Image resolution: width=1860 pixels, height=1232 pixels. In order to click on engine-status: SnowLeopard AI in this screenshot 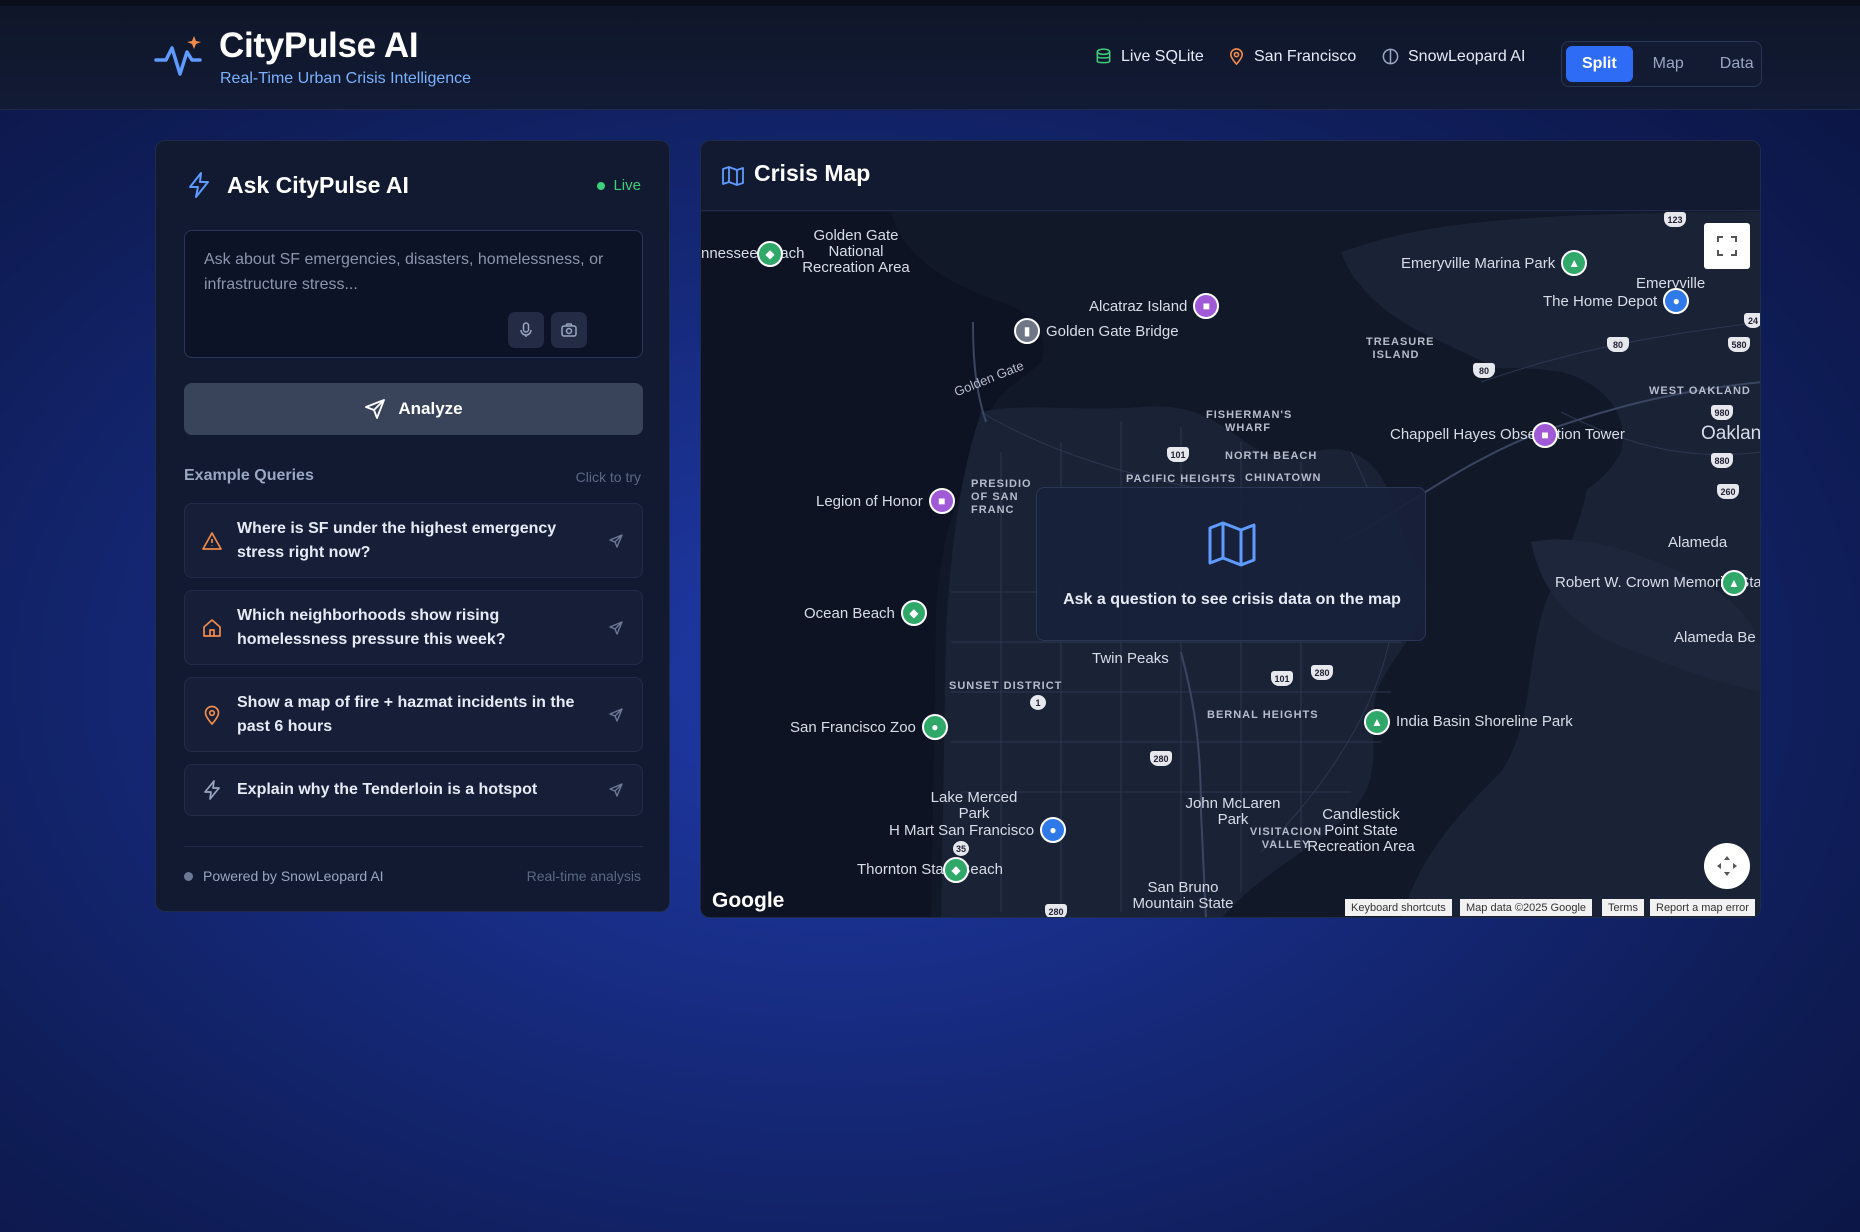, I will do `click(1453, 56)`.